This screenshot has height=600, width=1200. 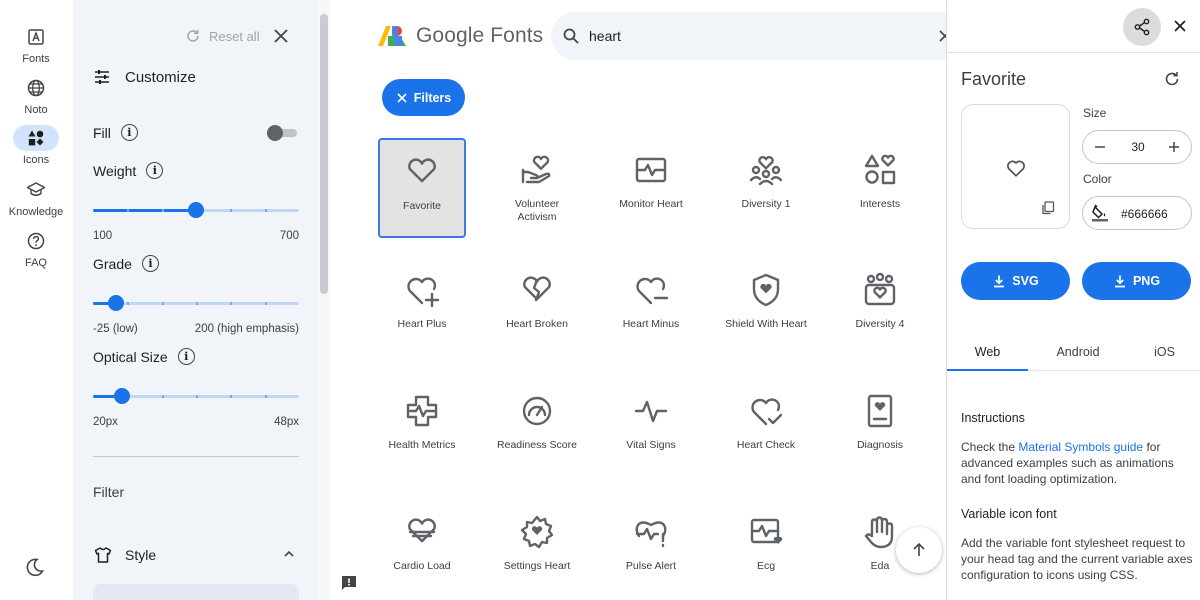 I want to click on logo-text: Google Fonts, so click(x=480, y=35).